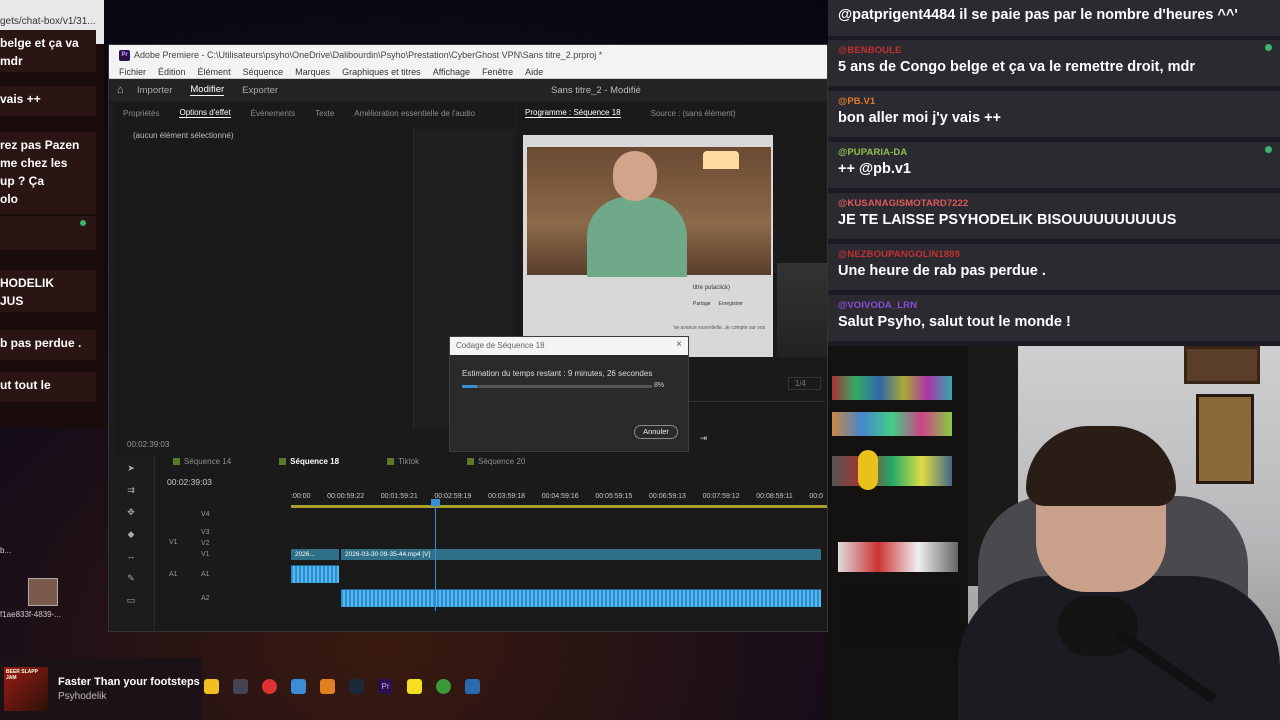 The width and height of the screenshot is (1280, 720). What do you see at coordinates (205, 532) in the screenshot?
I see `track-label-v3: V3` at bounding box center [205, 532].